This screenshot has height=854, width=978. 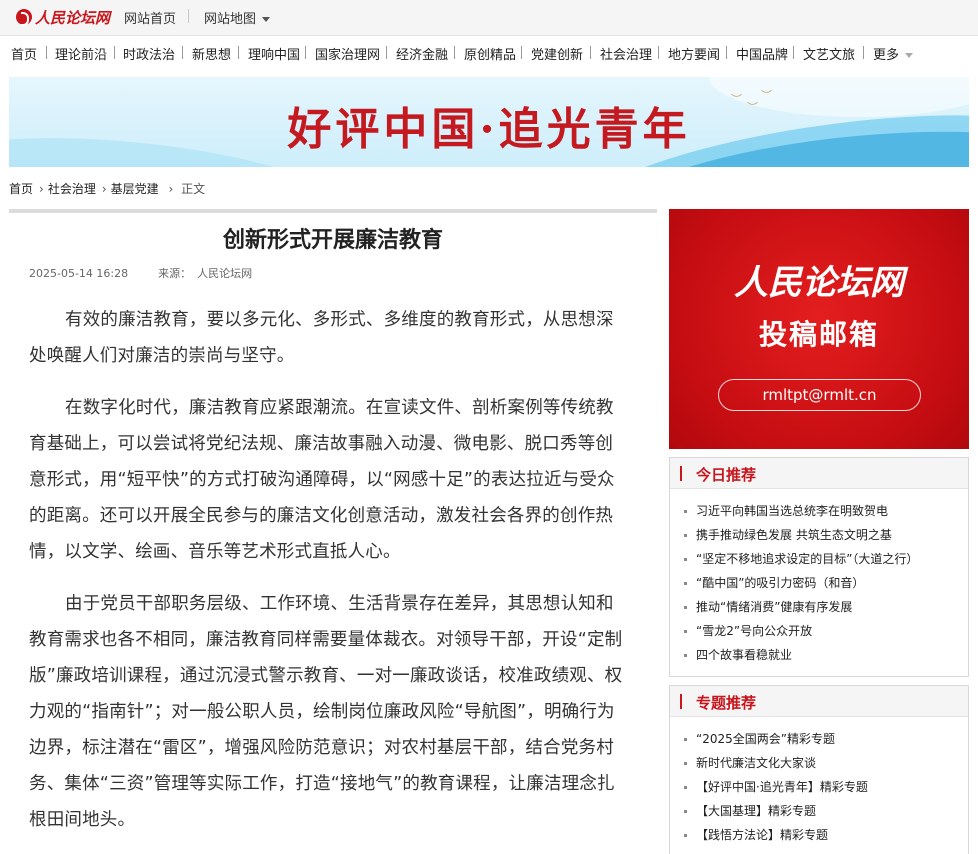 I want to click on nav-item-theory: 理论前沿, so click(x=81, y=53).